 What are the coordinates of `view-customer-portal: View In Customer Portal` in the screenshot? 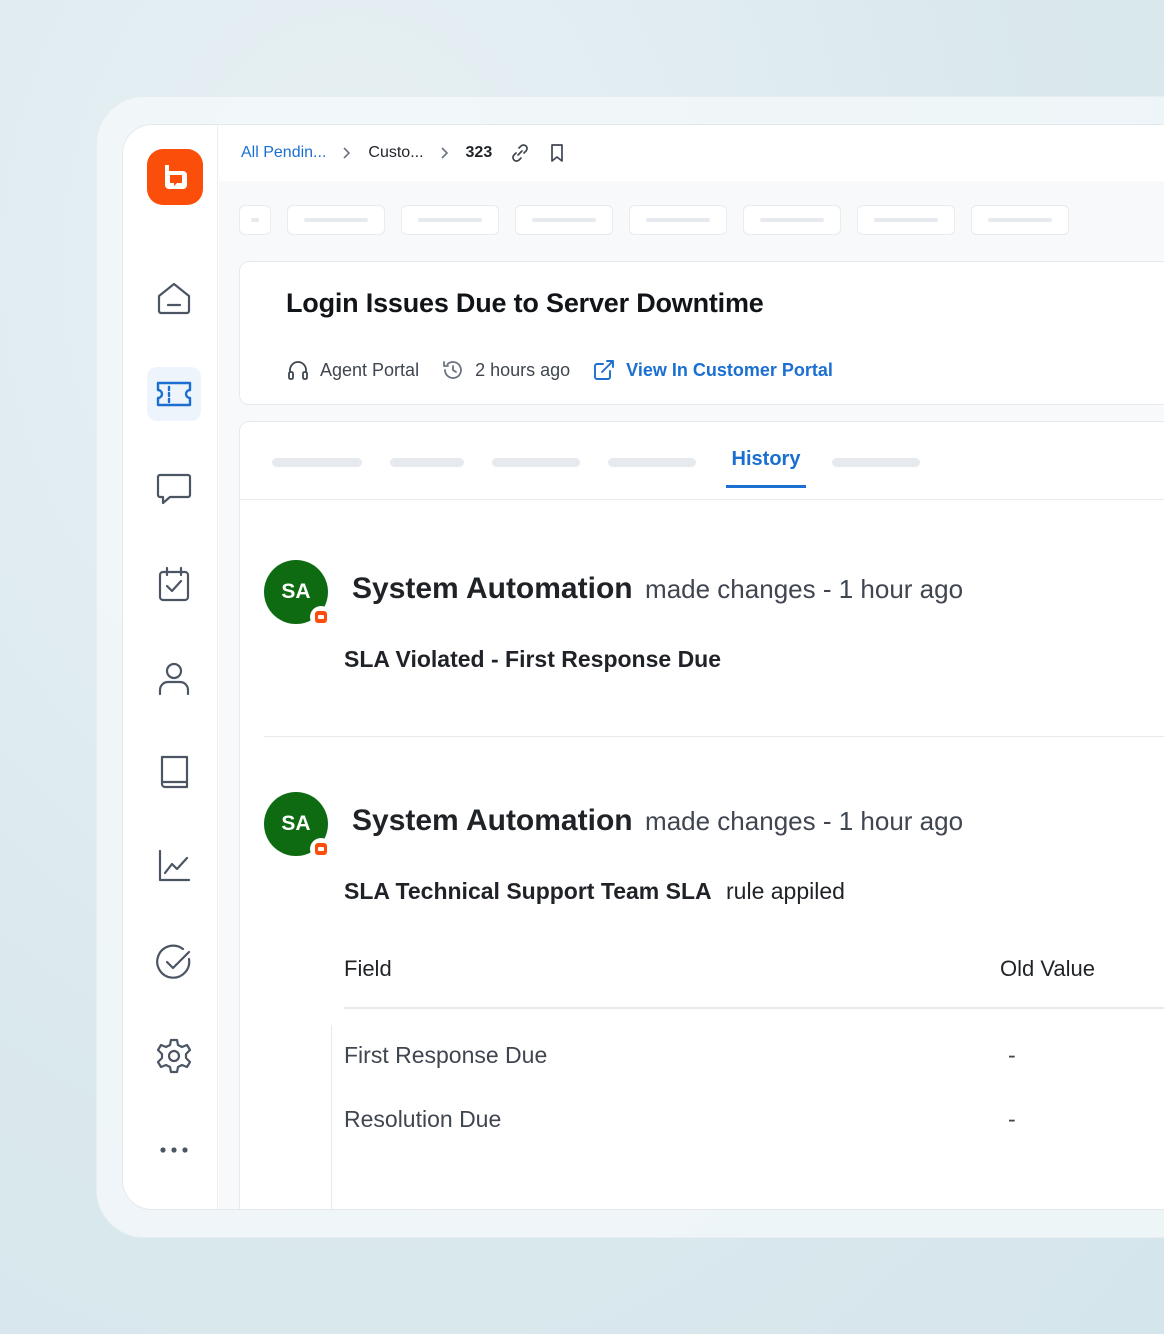 It's located at (712, 370).